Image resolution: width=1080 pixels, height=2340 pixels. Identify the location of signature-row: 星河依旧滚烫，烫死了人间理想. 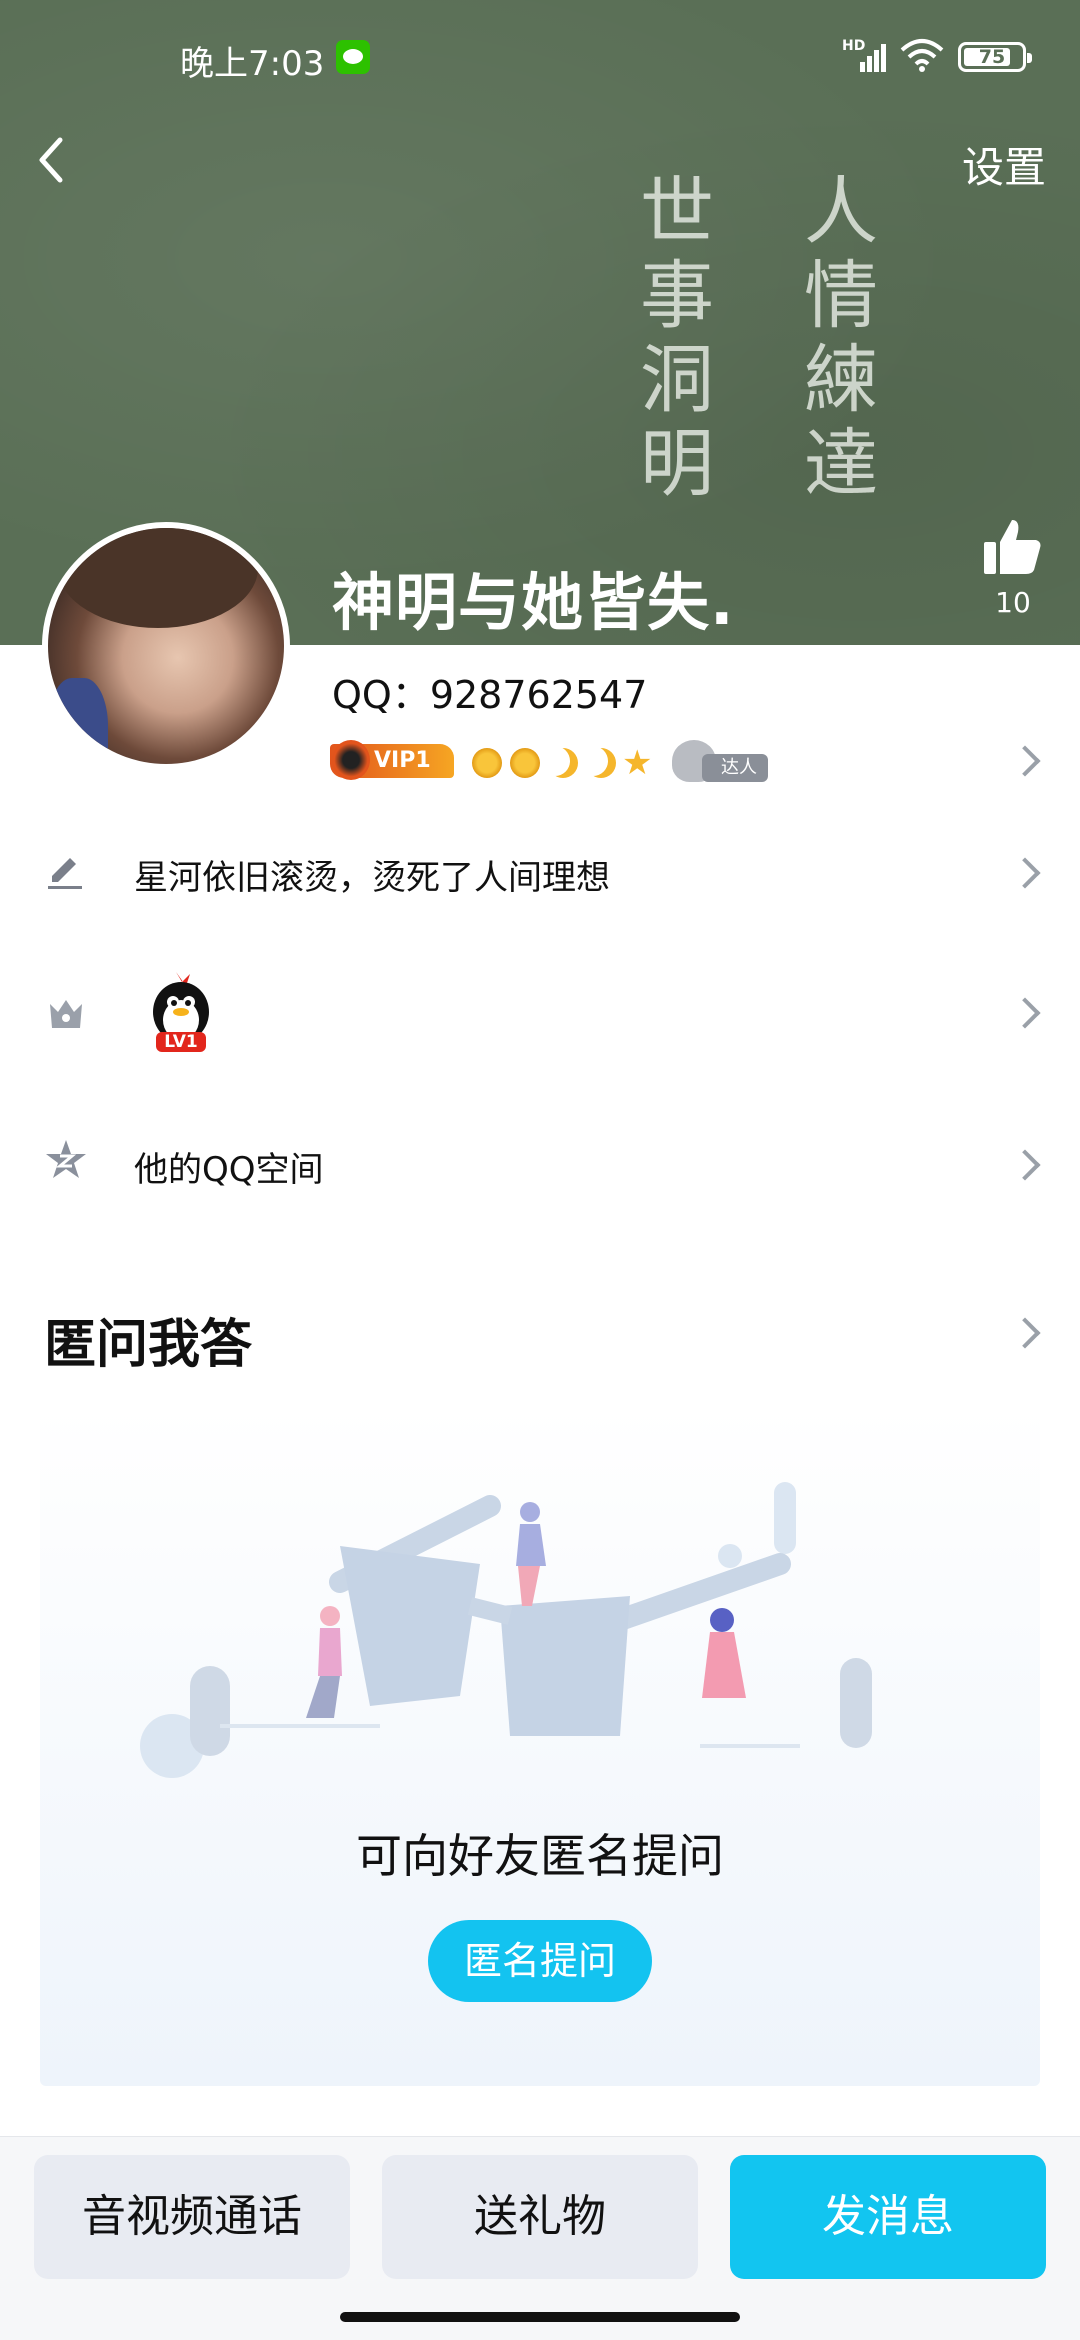
(540, 872).